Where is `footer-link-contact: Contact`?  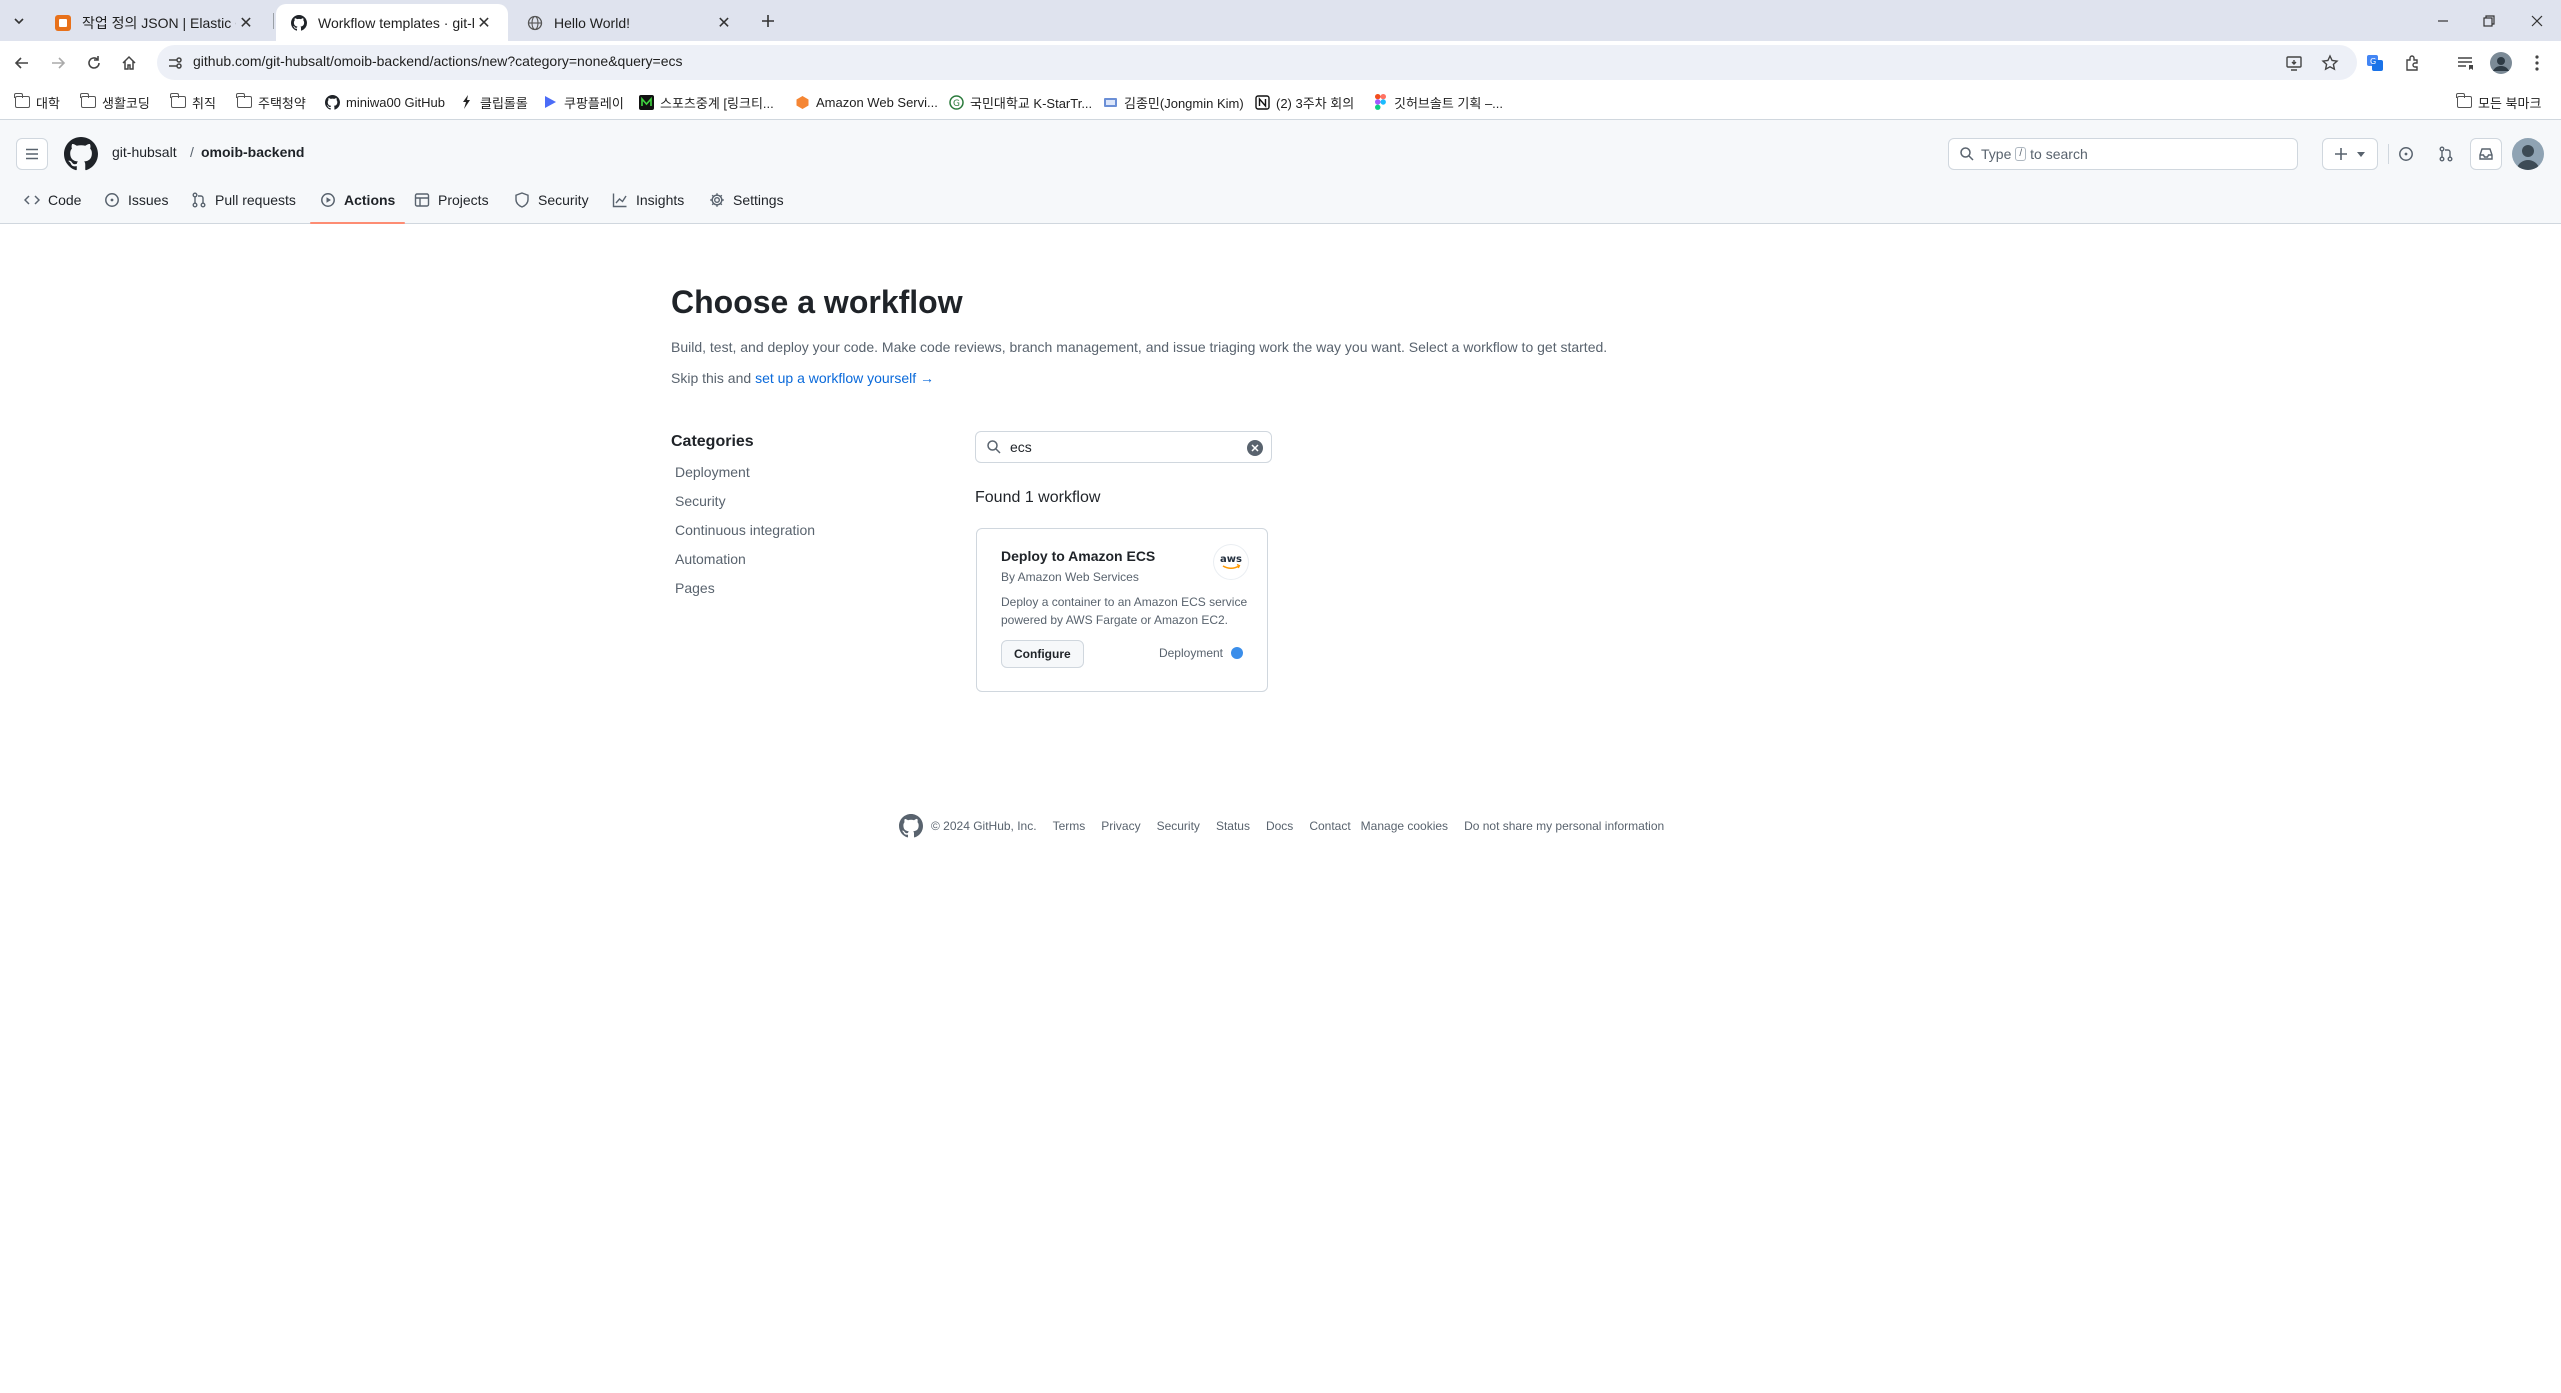 footer-link-contact: Contact is located at coordinates (1329, 826).